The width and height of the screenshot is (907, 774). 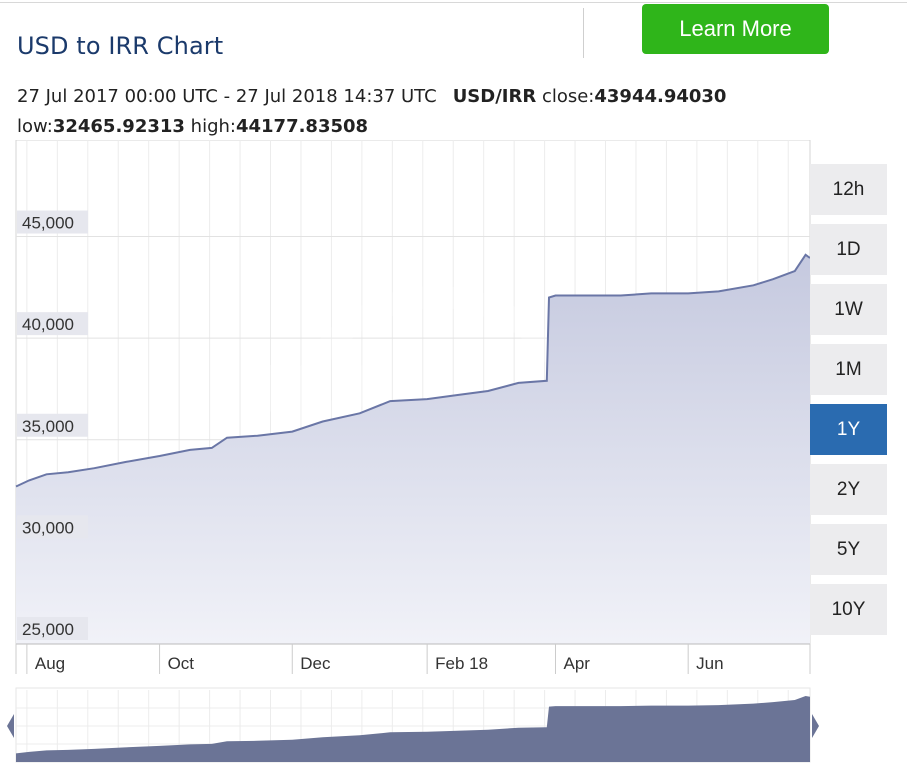 I want to click on x-tick-label: Aug, so click(x=50, y=663).